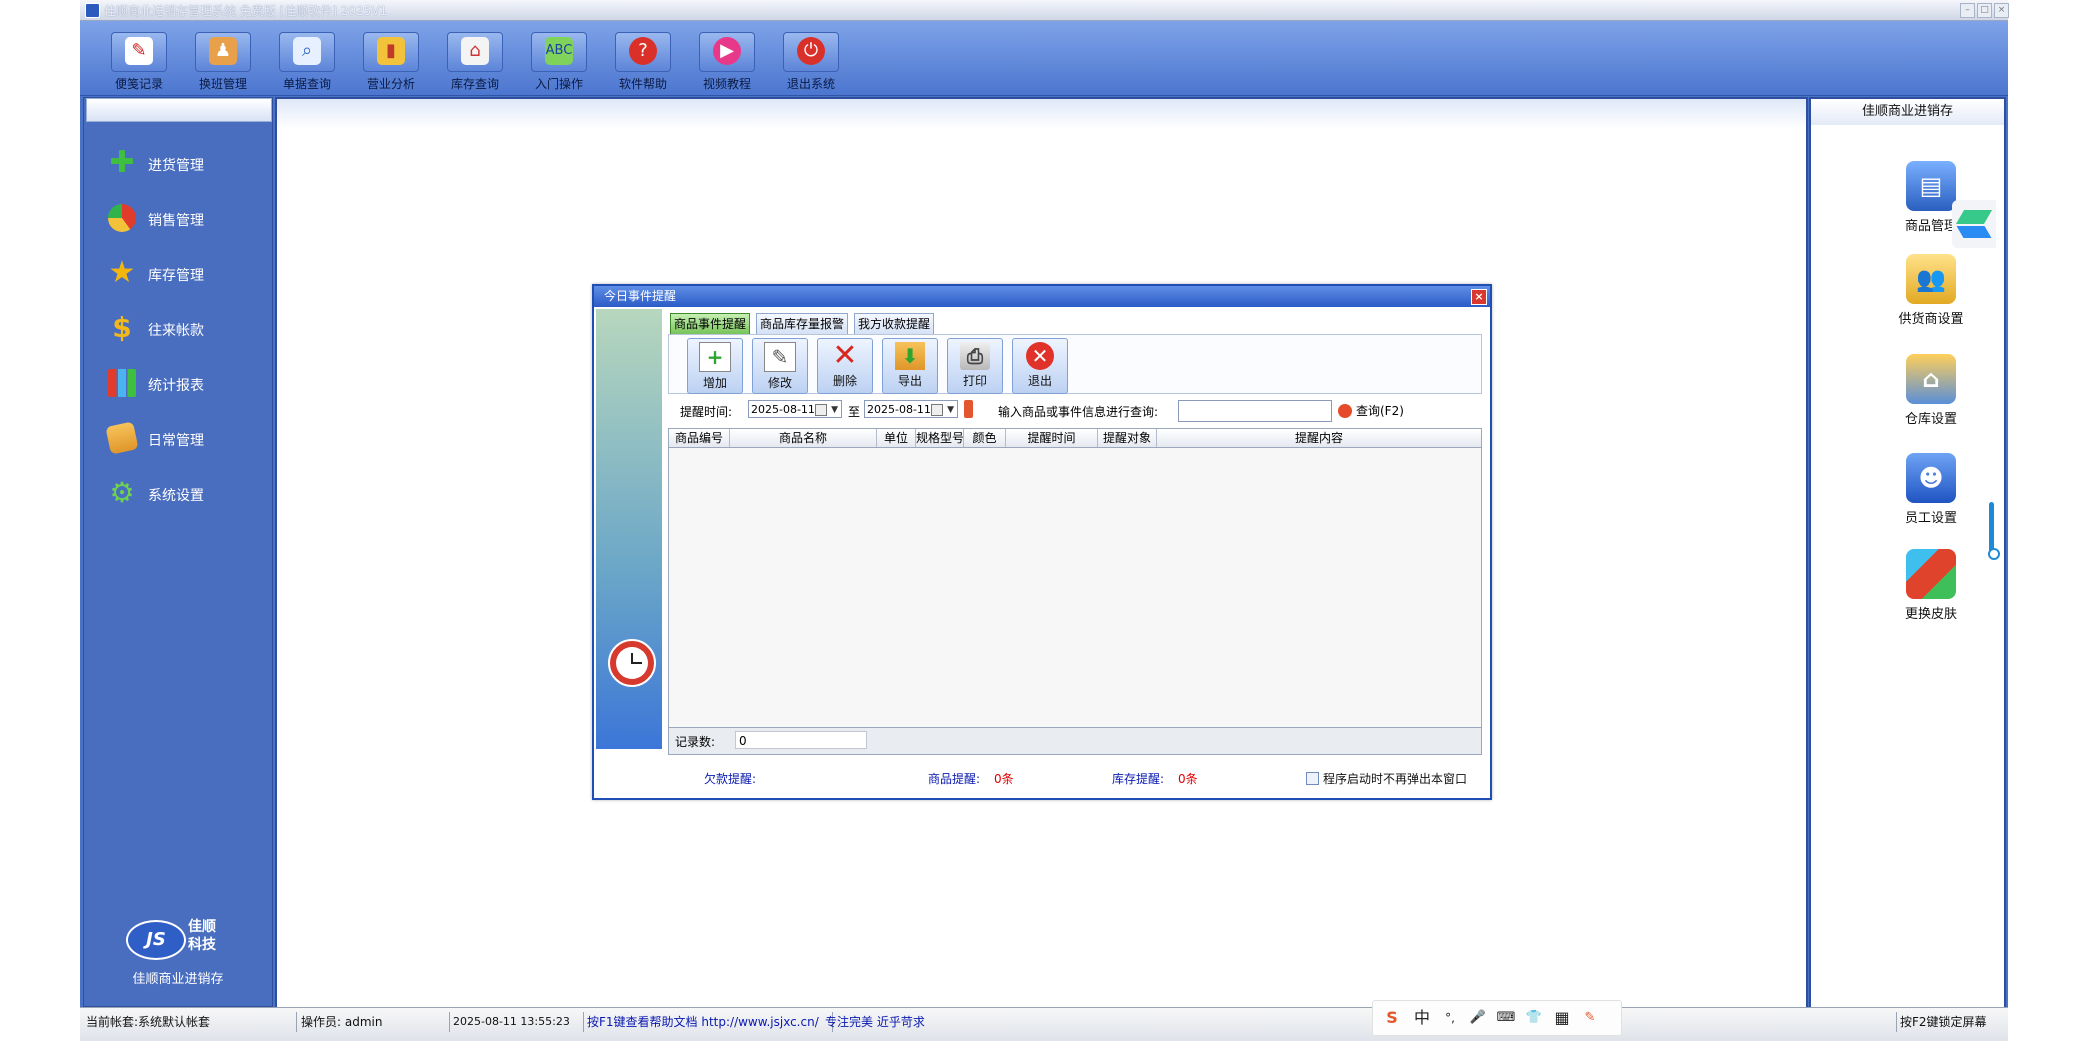 Image resolution: width=2080 pixels, height=1041 pixels. Describe the element at coordinates (1931, 585) in the screenshot. I see `shortcut-change-skin: 更换皮肤` at that location.